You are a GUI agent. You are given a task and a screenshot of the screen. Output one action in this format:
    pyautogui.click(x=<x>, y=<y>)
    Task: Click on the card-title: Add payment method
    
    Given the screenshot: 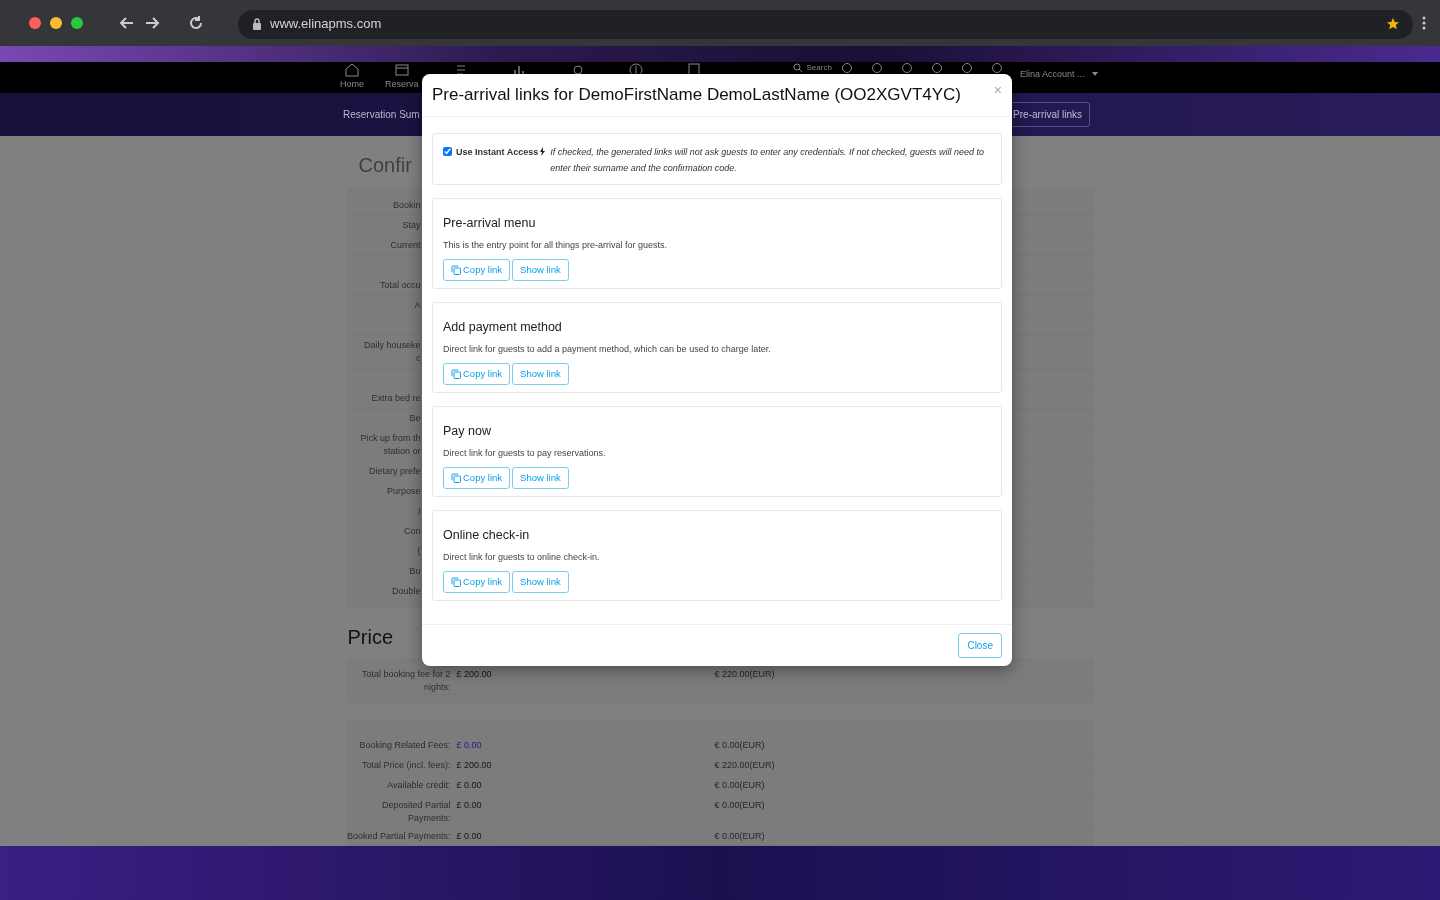 What is the action you would take?
    pyautogui.click(x=503, y=327)
    